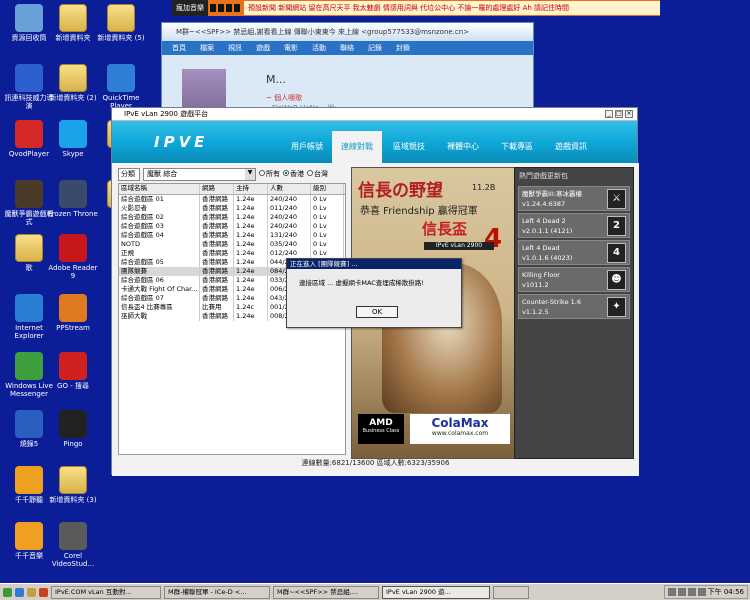  Describe the element at coordinates (327, 189) in the screenshot. I see `column-header: 級別` at that location.